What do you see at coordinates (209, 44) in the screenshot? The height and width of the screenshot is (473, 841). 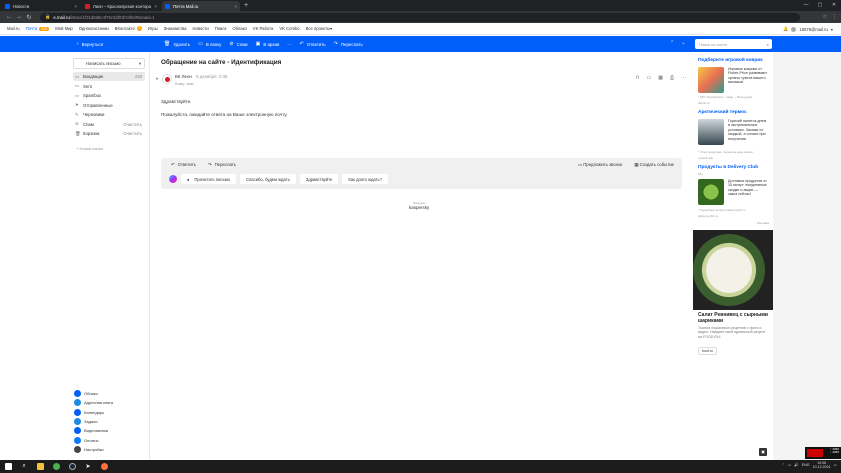 I see `move-to-folder-button: ▭ В папку` at bounding box center [209, 44].